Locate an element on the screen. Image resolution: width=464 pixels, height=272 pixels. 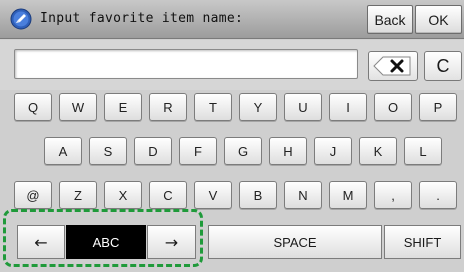
key-row-2: A S D F G H J K L is located at coordinates (232, 157).